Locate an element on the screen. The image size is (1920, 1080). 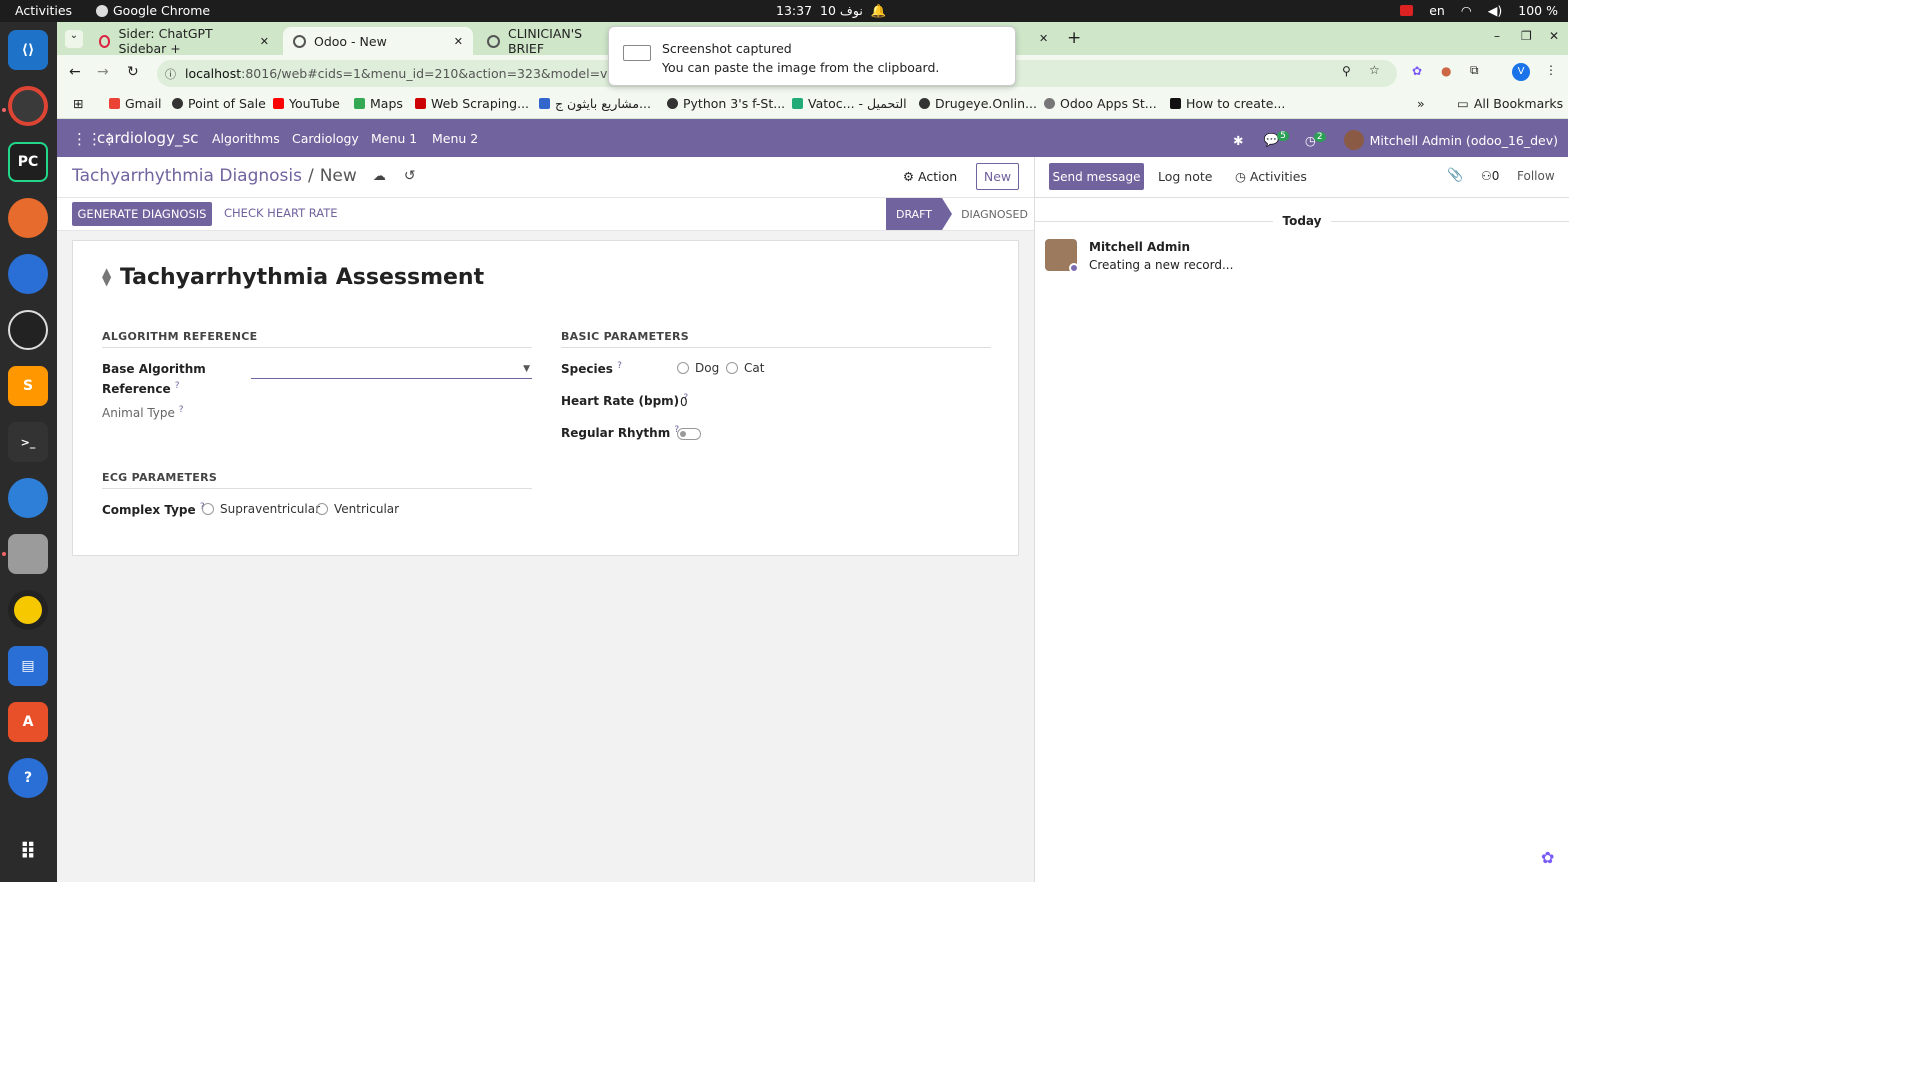
thunderbird-icon is located at coordinates (28, 498).